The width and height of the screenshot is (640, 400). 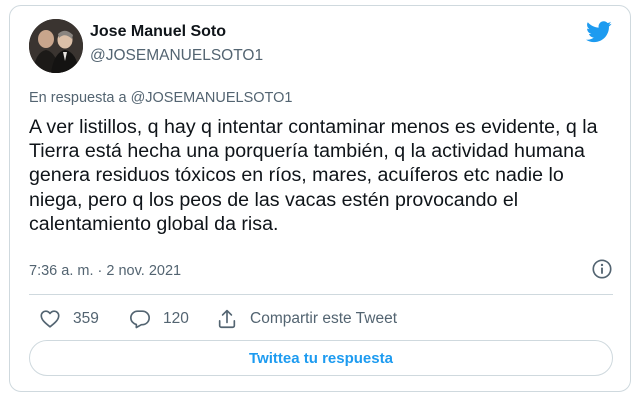 What do you see at coordinates (324, 318) in the screenshot?
I see `share-label: Compartir este Tweet` at bounding box center [324, 318].